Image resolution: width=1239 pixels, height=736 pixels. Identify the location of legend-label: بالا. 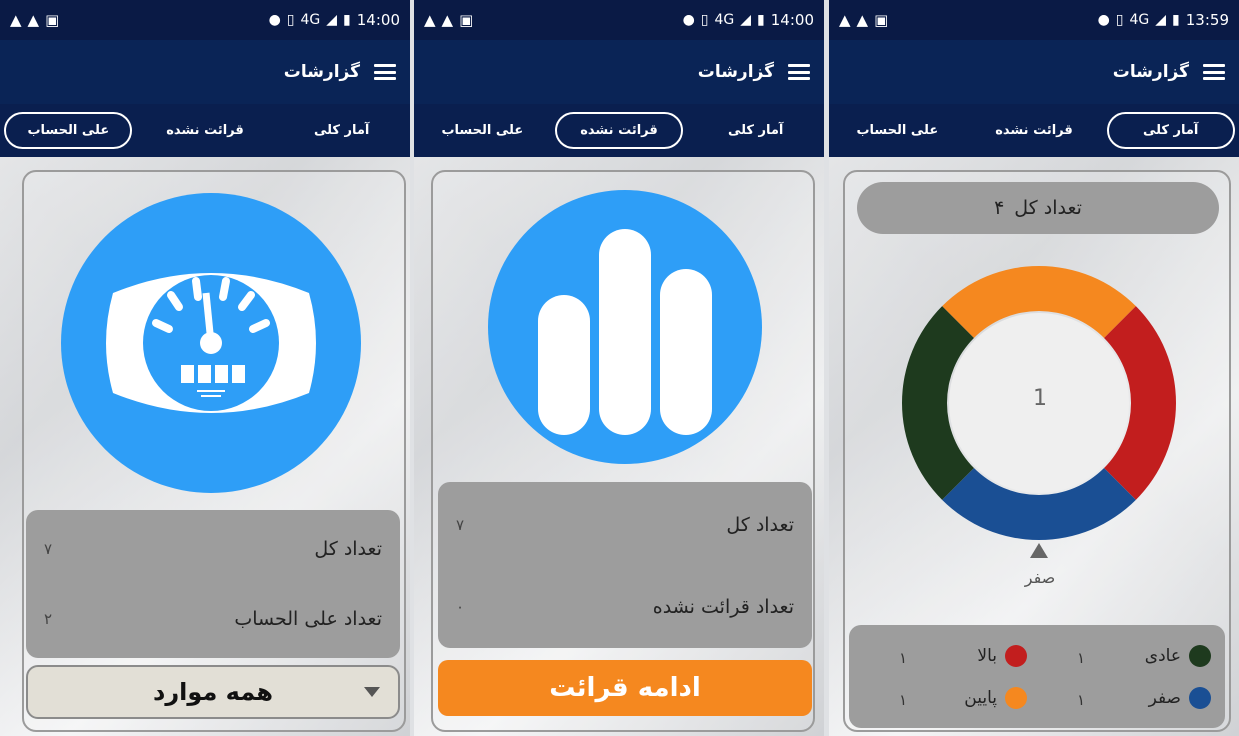
(987, 656).